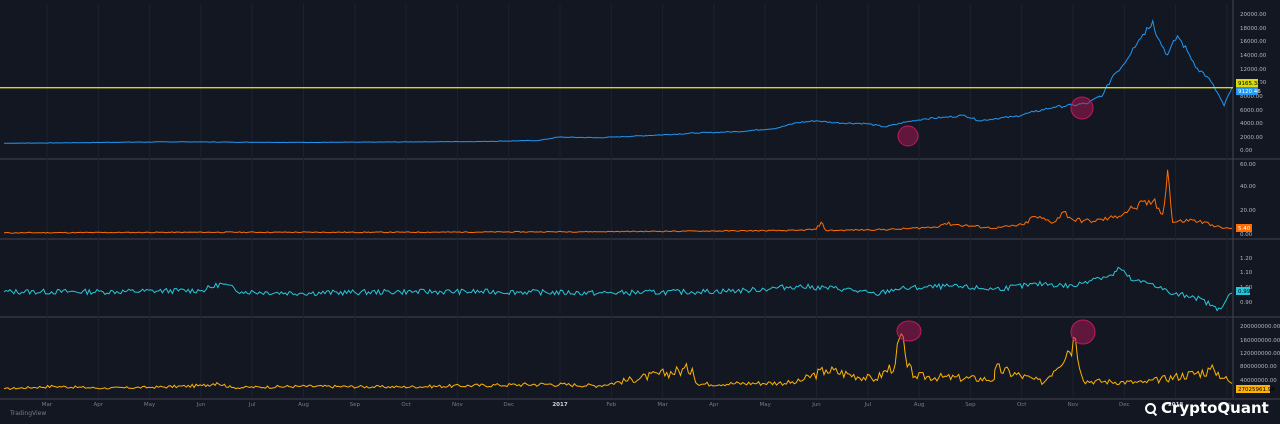  I want to click on cryptoquant-logo-text: CryptoQuant, so click(1215, 408).